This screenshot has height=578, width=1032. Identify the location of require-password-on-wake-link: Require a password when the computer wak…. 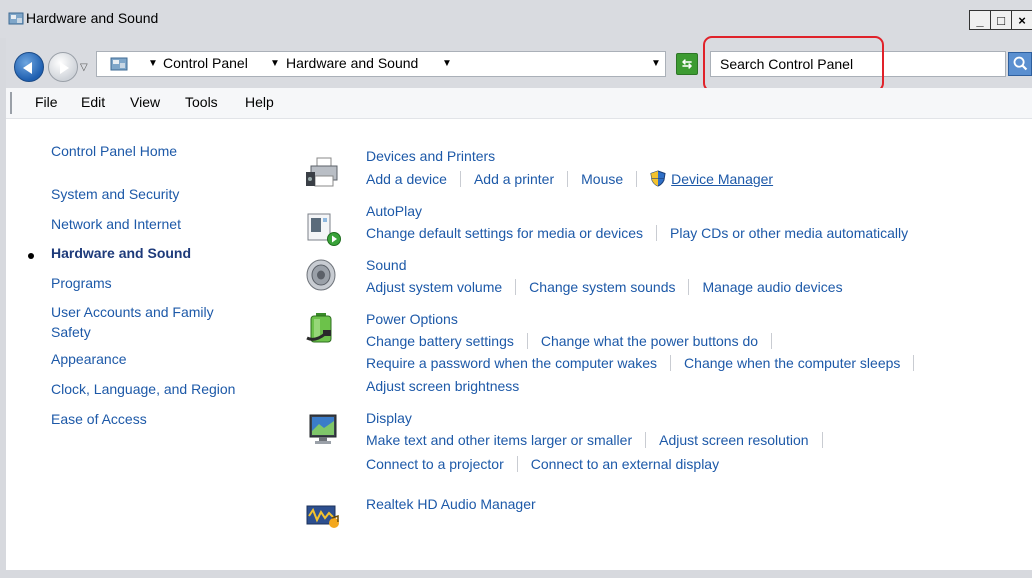
(511, 363).